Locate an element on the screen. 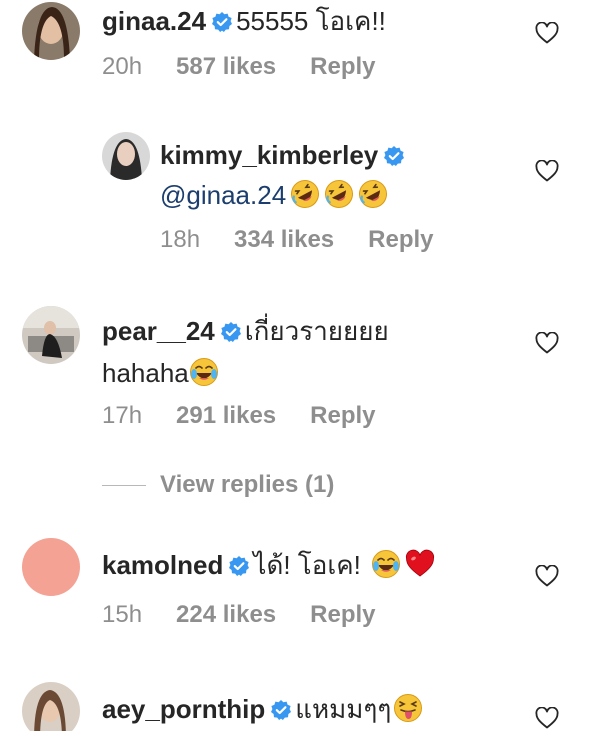 This screenshot has width=600, height=731. comment-timestamp: 18h is located at coordinates (180, 239).